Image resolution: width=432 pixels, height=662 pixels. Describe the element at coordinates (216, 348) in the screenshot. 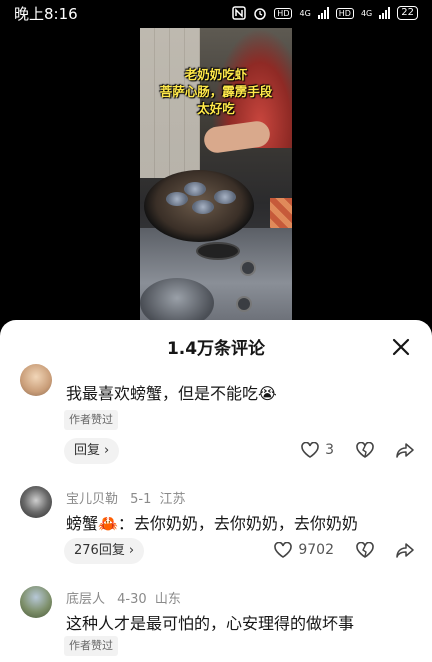

I see `comments-title: 1.4万条评论` at that location.